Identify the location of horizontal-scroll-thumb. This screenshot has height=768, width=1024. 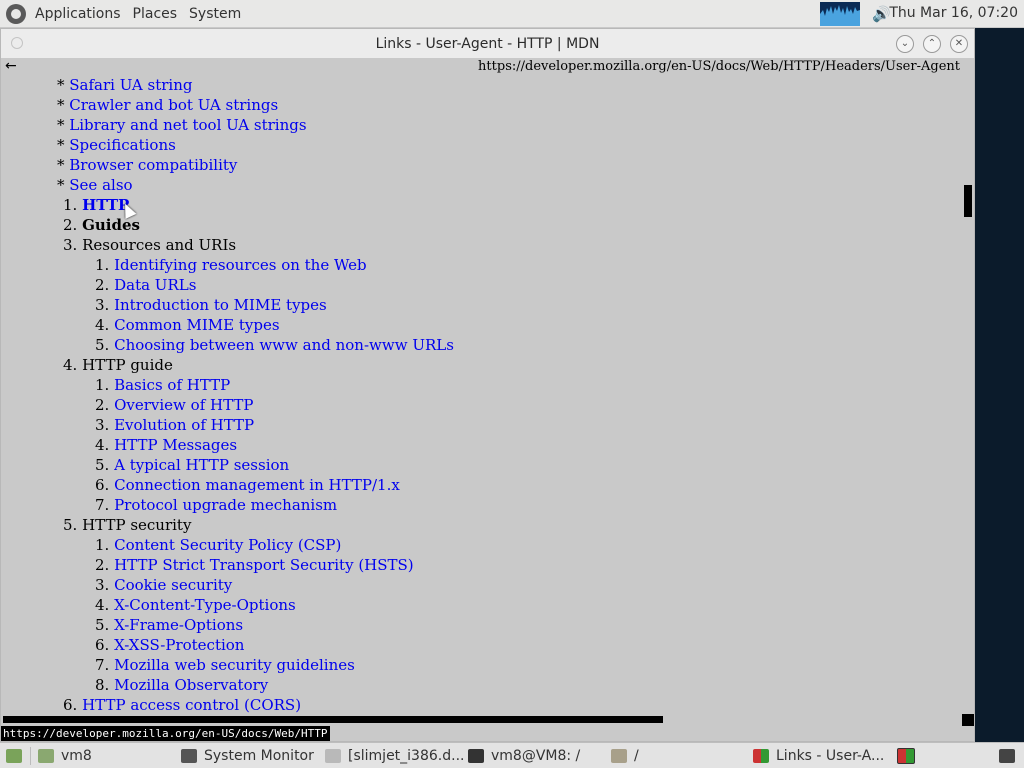
(333, 719).